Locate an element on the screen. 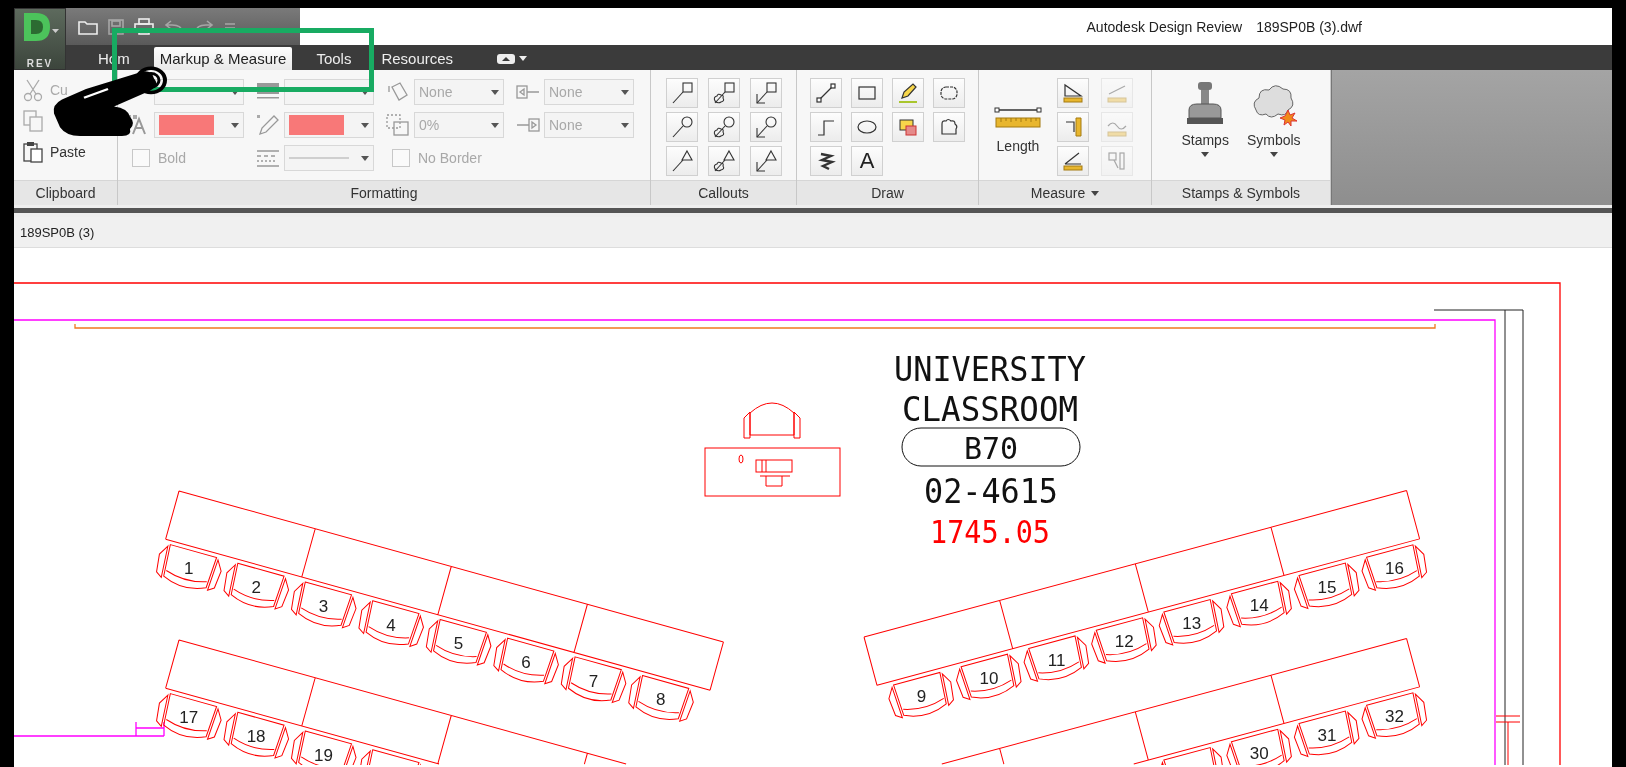 The height and width of the screenshot is (767, 1626). line-sample-icon is located at coordinates (319, 158).